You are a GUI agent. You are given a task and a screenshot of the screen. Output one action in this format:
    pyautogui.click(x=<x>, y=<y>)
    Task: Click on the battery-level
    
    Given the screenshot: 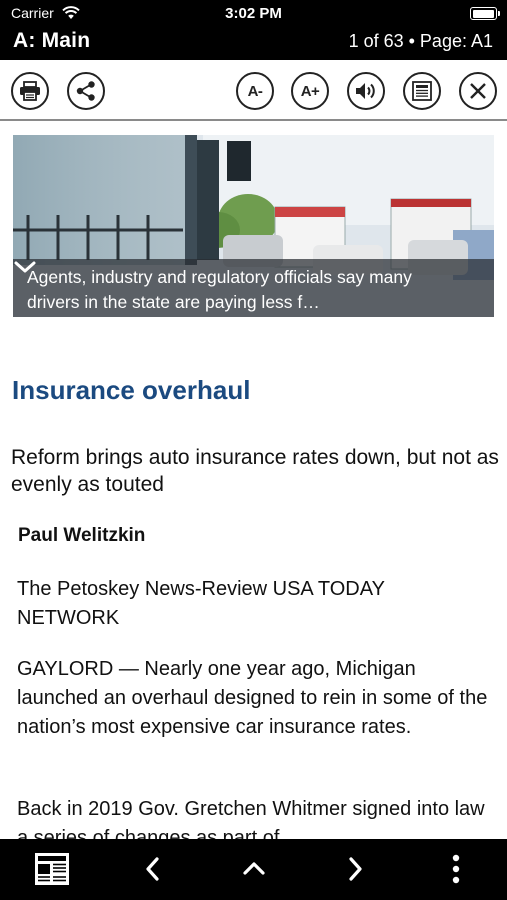 What is the action you would take?
    pyautogui.click(x=483, y=13)
    